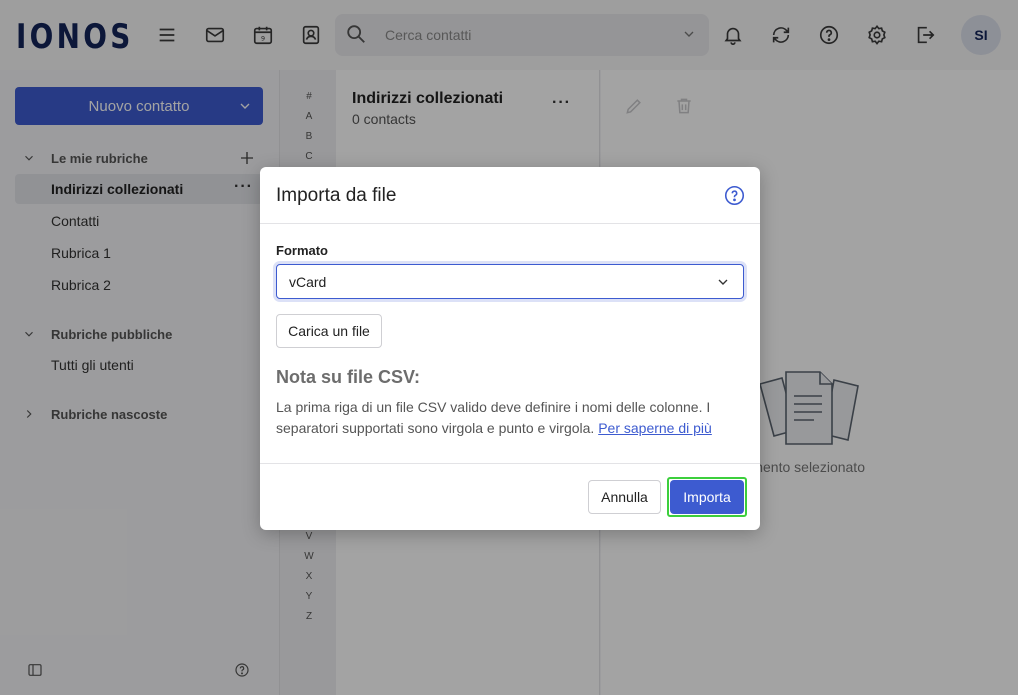 Image resolution: width=1018 pixels, height=695 pixels. Describe the element at coordinates (308, 281) in the screenshot. I see `format-selected-value: vCard` at that location.